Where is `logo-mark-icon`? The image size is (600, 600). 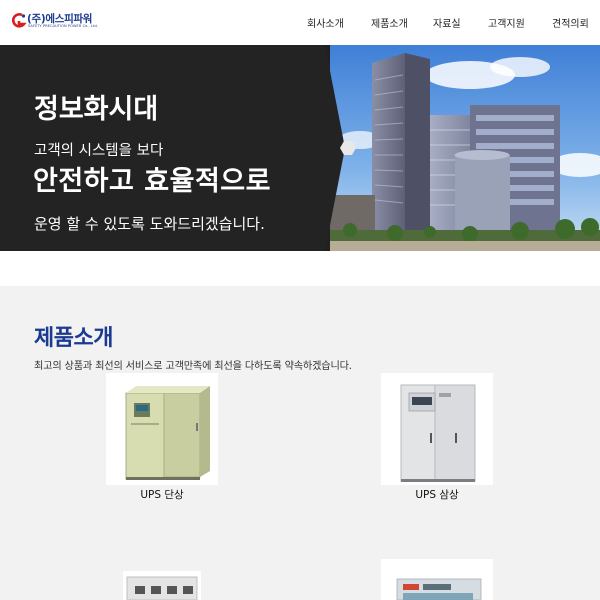 logo-mark-icon is located at coordinates (19, 20).